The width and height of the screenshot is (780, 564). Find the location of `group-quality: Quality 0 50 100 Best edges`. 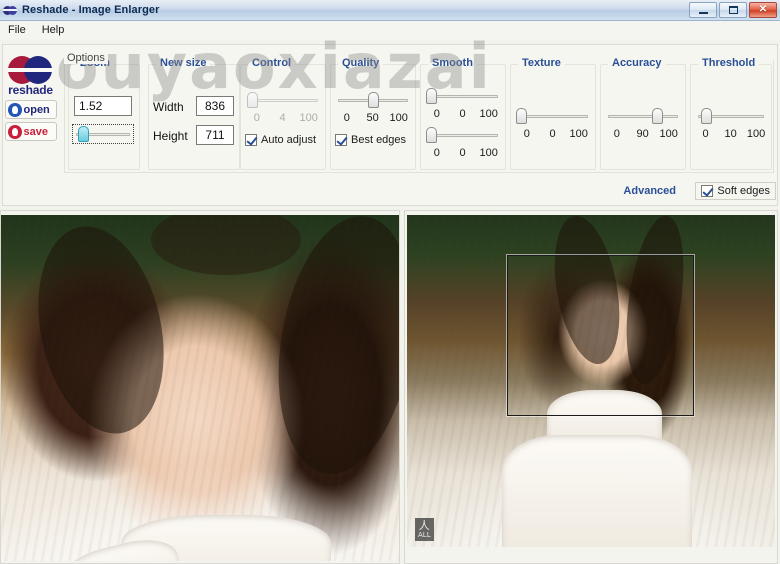

group-quality: Quality 0 50 100 Best edges is located at coordinates (373, 113).